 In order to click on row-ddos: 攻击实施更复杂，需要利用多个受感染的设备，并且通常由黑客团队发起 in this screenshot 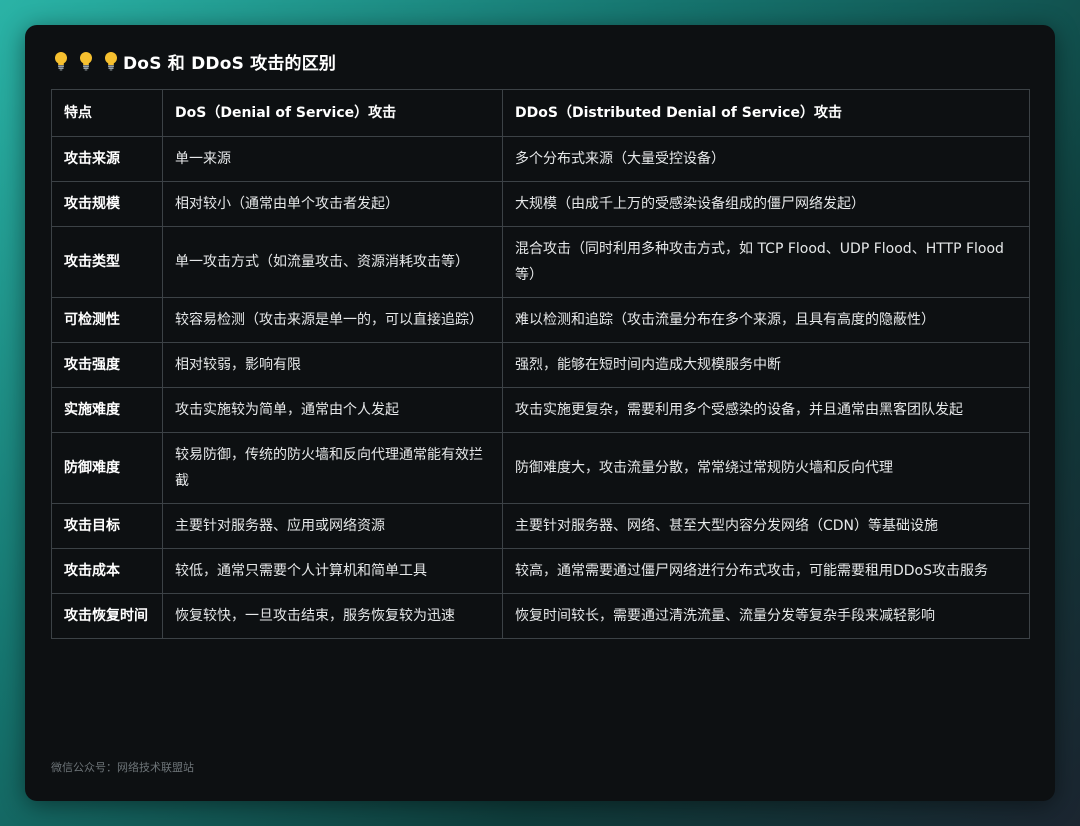, I will do `click(766, 410)`.